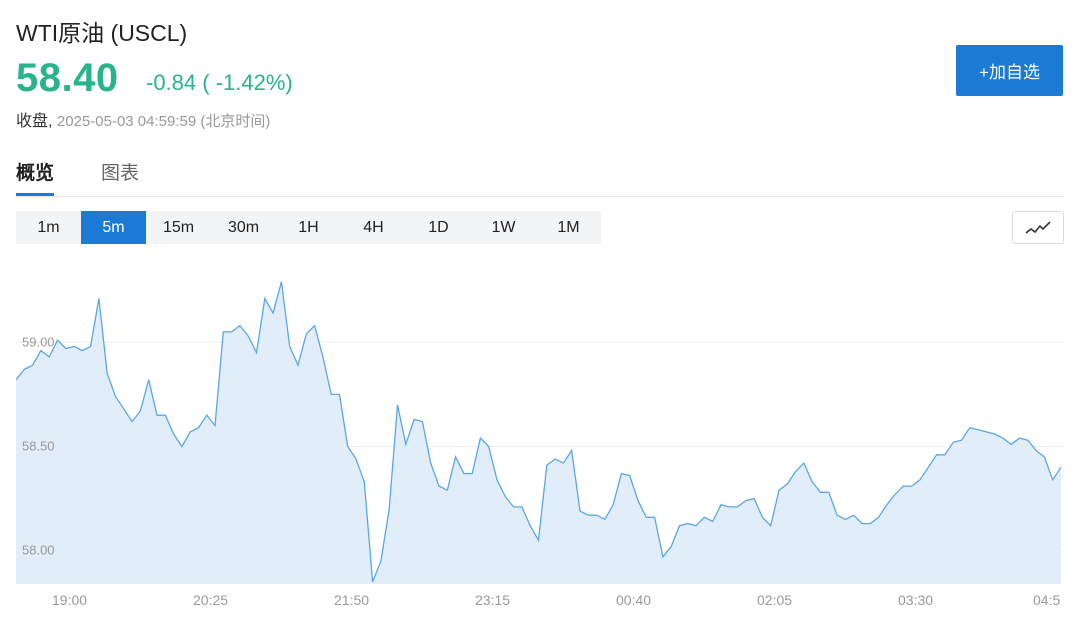 This screenshot has height=626, width=1080. I want to click on interval-30m: 30m, so click(243, 227).